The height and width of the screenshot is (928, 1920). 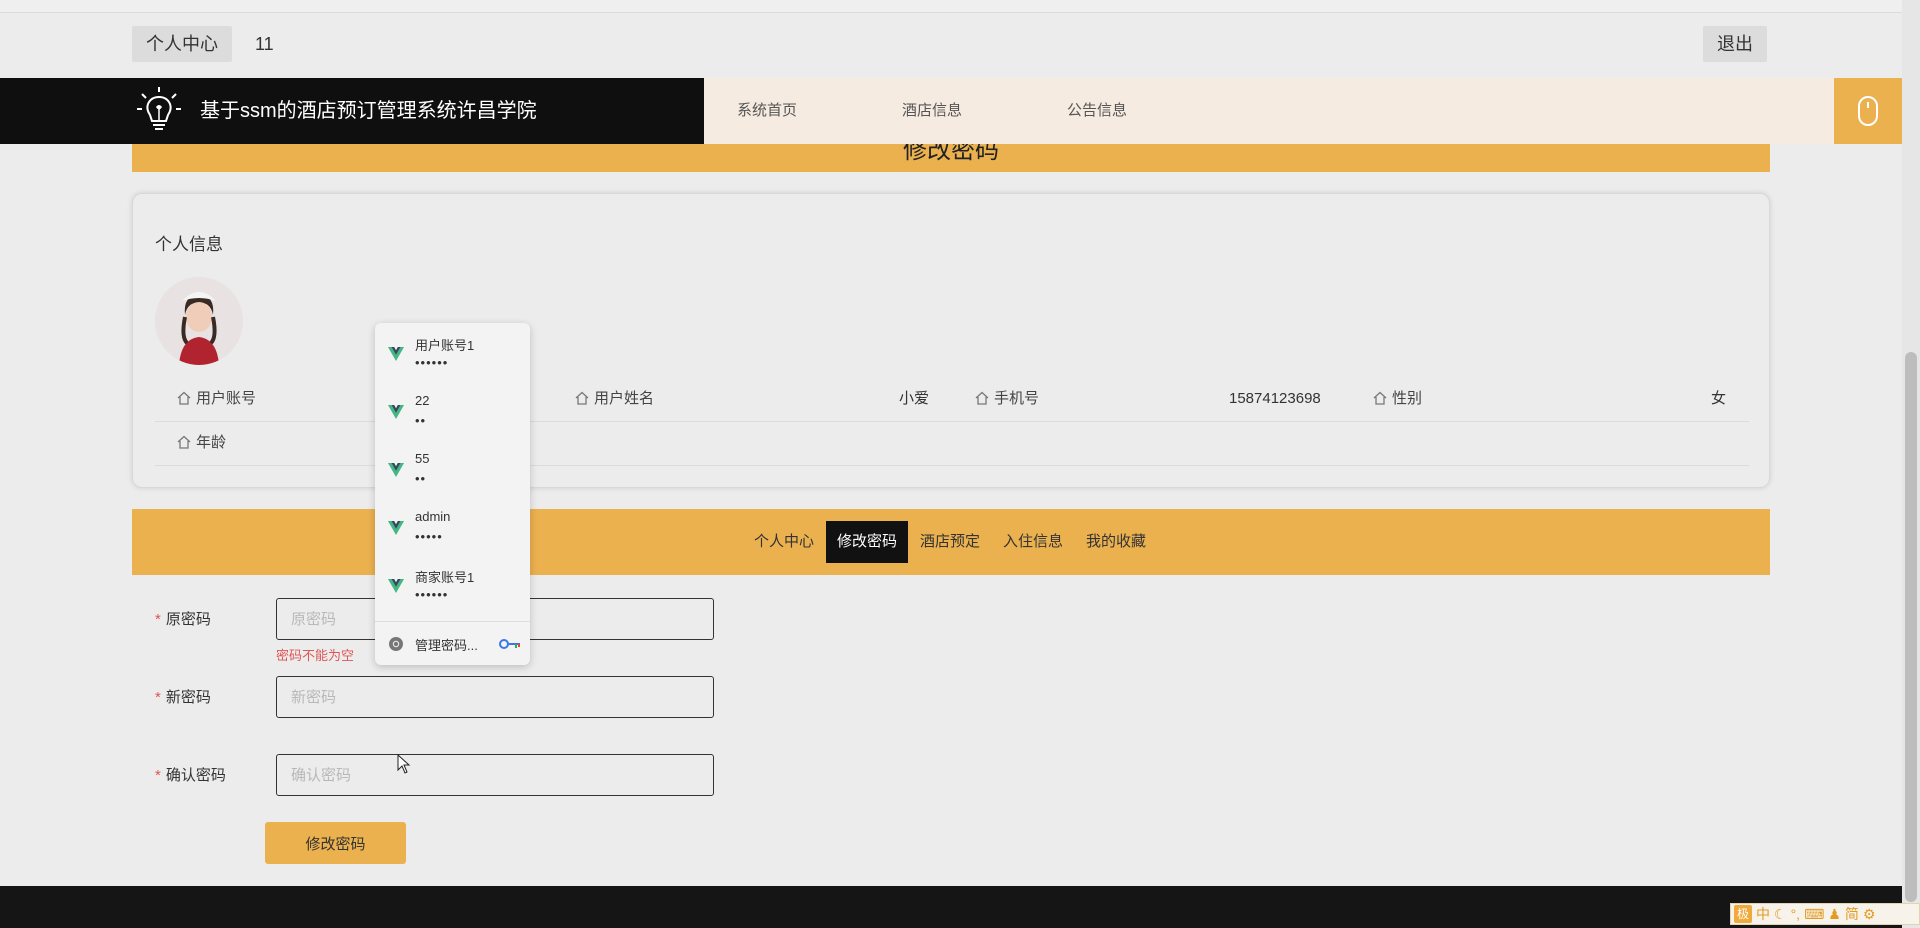 What do you see at coordinates (188, 697) in the screenshot?
I see `new-password-label-text: 新密码` at bounding box center [188, 697].